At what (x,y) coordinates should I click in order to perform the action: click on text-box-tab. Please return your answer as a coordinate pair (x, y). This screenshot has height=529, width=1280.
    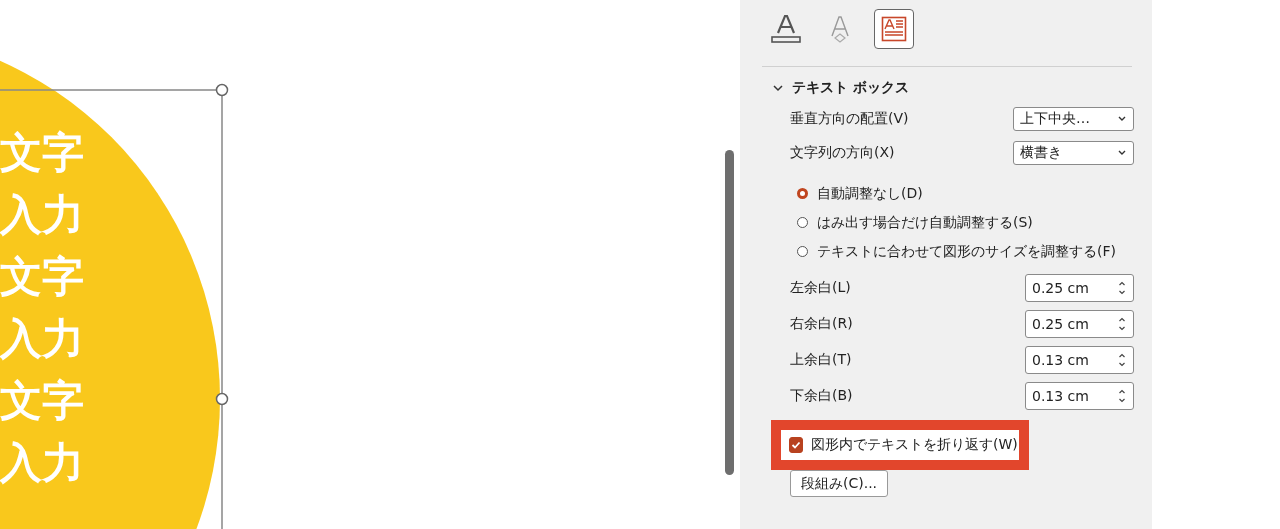
    Looking at the image, I should click on (894, 29).